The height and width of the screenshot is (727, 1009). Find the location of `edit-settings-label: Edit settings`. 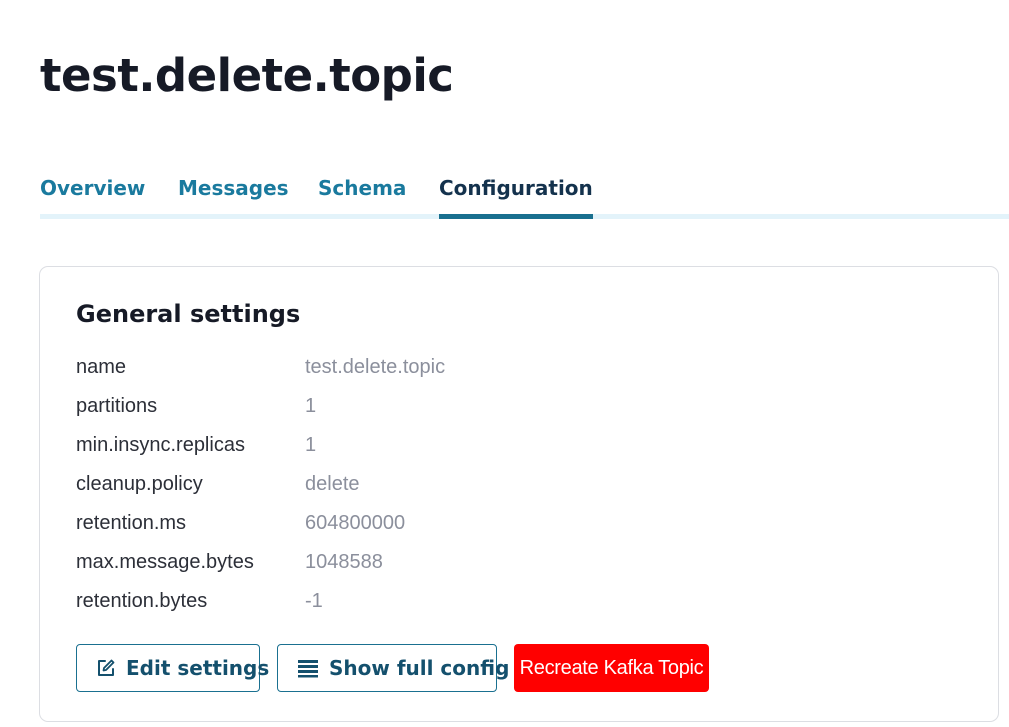

edit-settings-label: Edit settings is located at coordinates (198, 668).